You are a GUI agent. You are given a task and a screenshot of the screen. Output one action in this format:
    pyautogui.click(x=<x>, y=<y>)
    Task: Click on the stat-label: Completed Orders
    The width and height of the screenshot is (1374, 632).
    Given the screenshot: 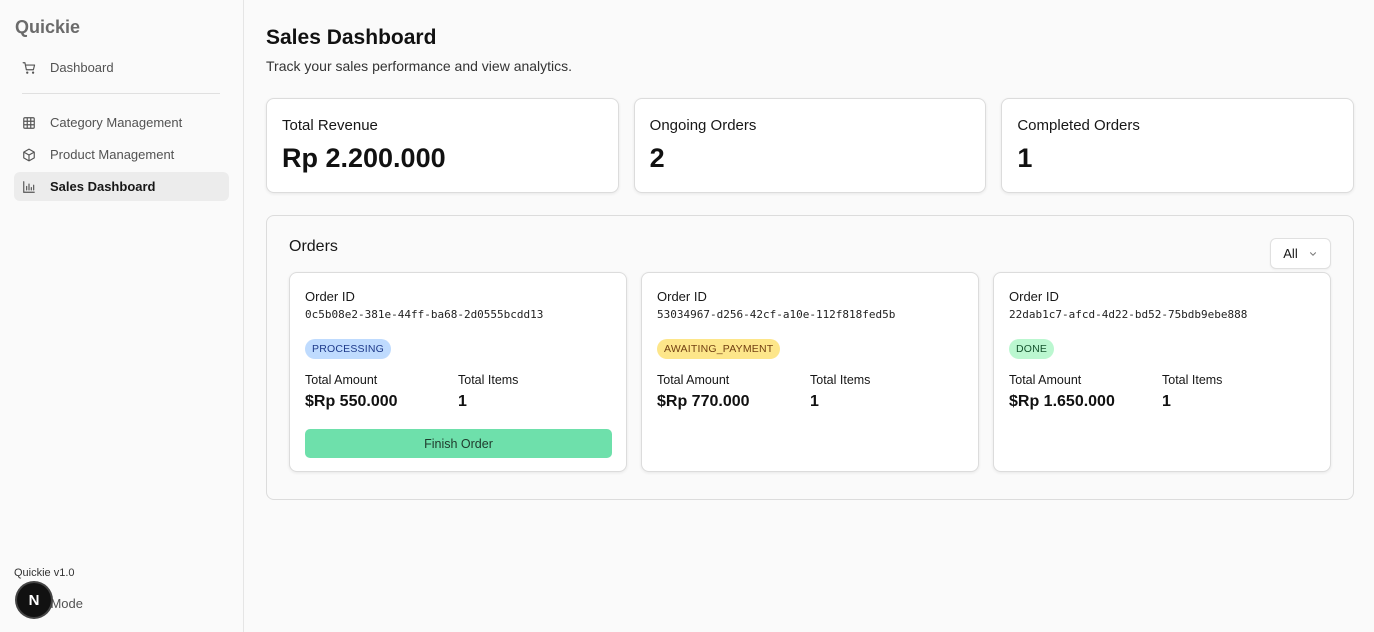 What is the action you would take?
    pyautogui.click(x=1078, y=125)
    